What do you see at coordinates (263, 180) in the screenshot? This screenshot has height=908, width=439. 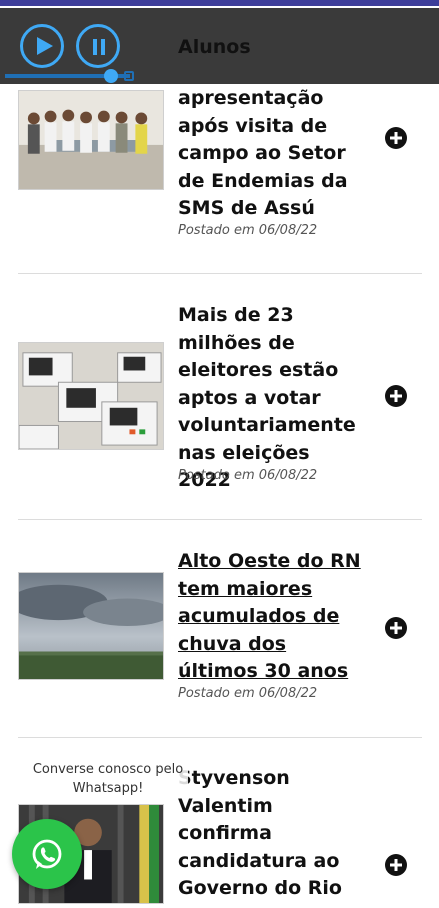 I see `title-line: de Endemias da` at bounding box center [263, 180].